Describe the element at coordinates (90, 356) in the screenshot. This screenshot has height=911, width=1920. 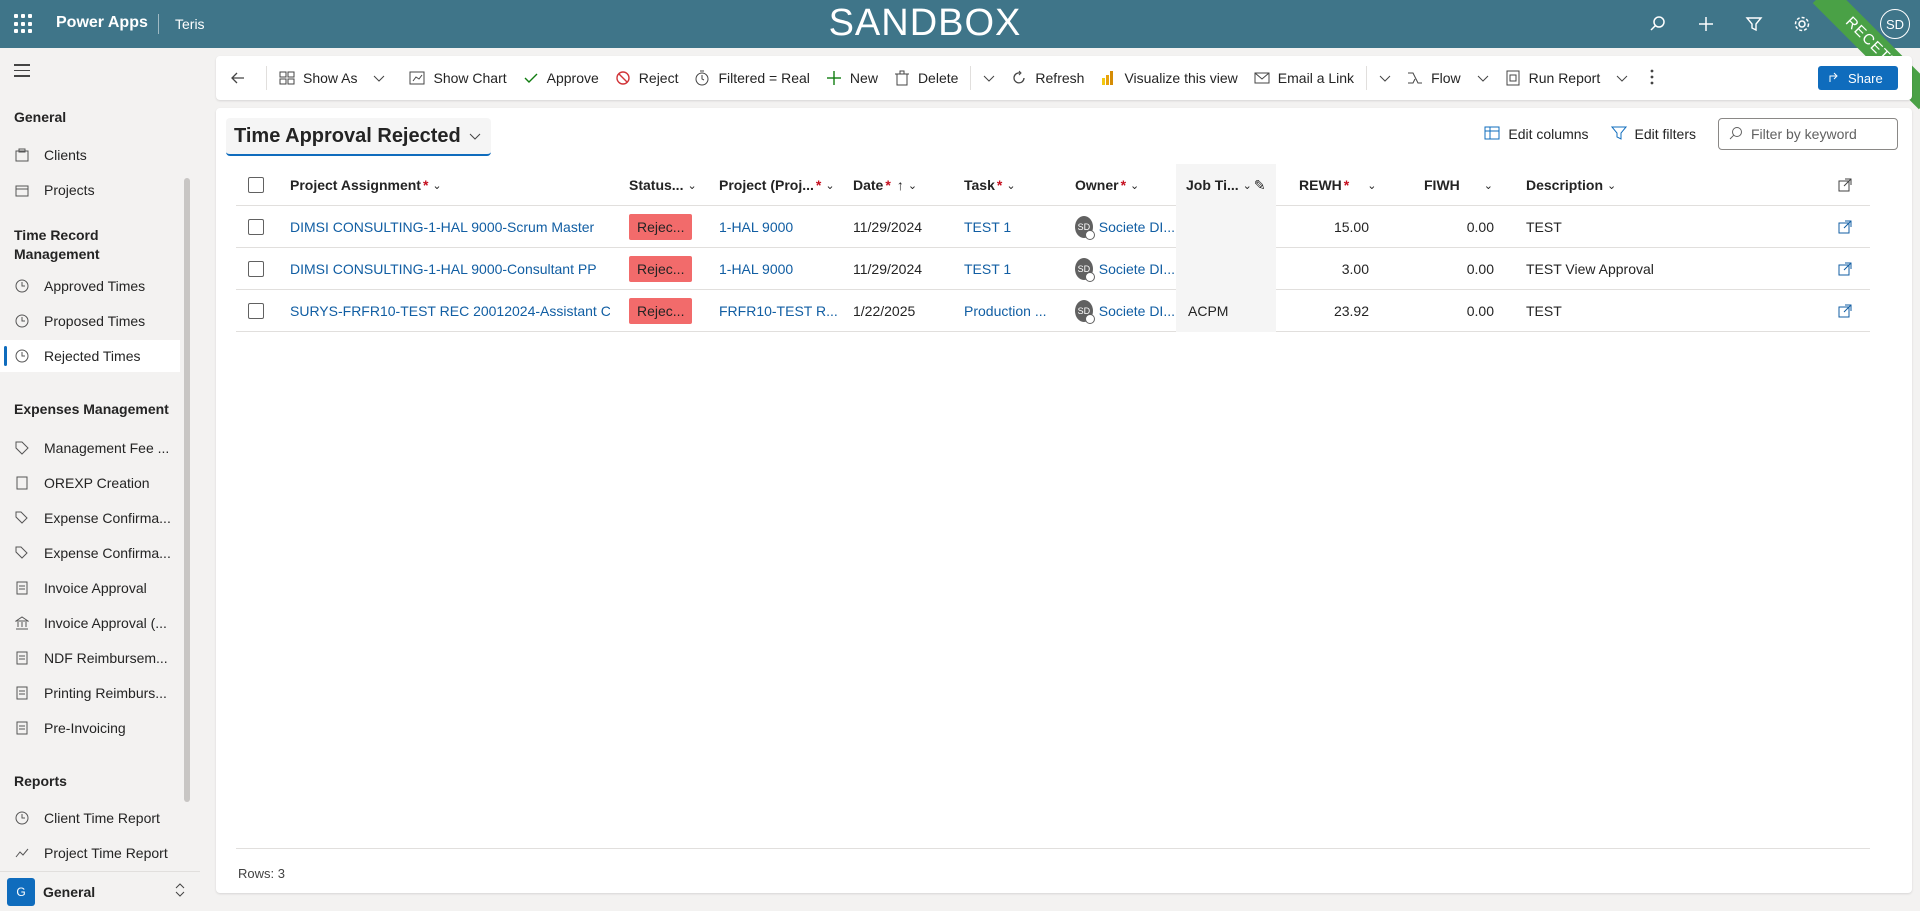
I see `sidebar-item-rejected-times: Rejected Times` at that location.